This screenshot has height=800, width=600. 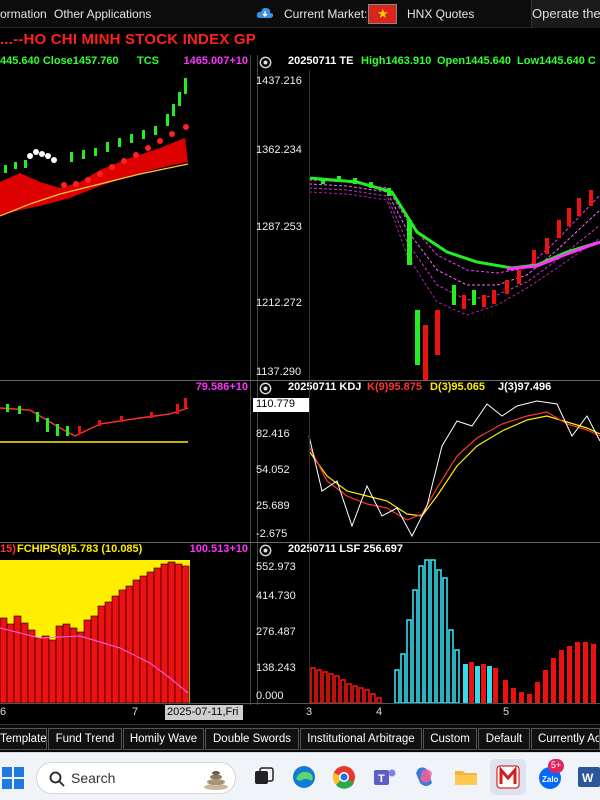 What do you see at coordinates (94, 420) in the screenshot?
I see `oscillator-chart-left` at bounding box center [94, 420].